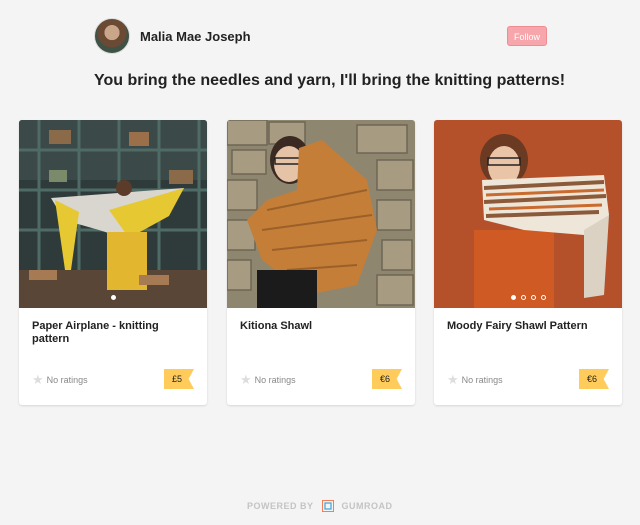 This screenshot has width=640, height=525. I want to click on avatar, so click(112, 36).